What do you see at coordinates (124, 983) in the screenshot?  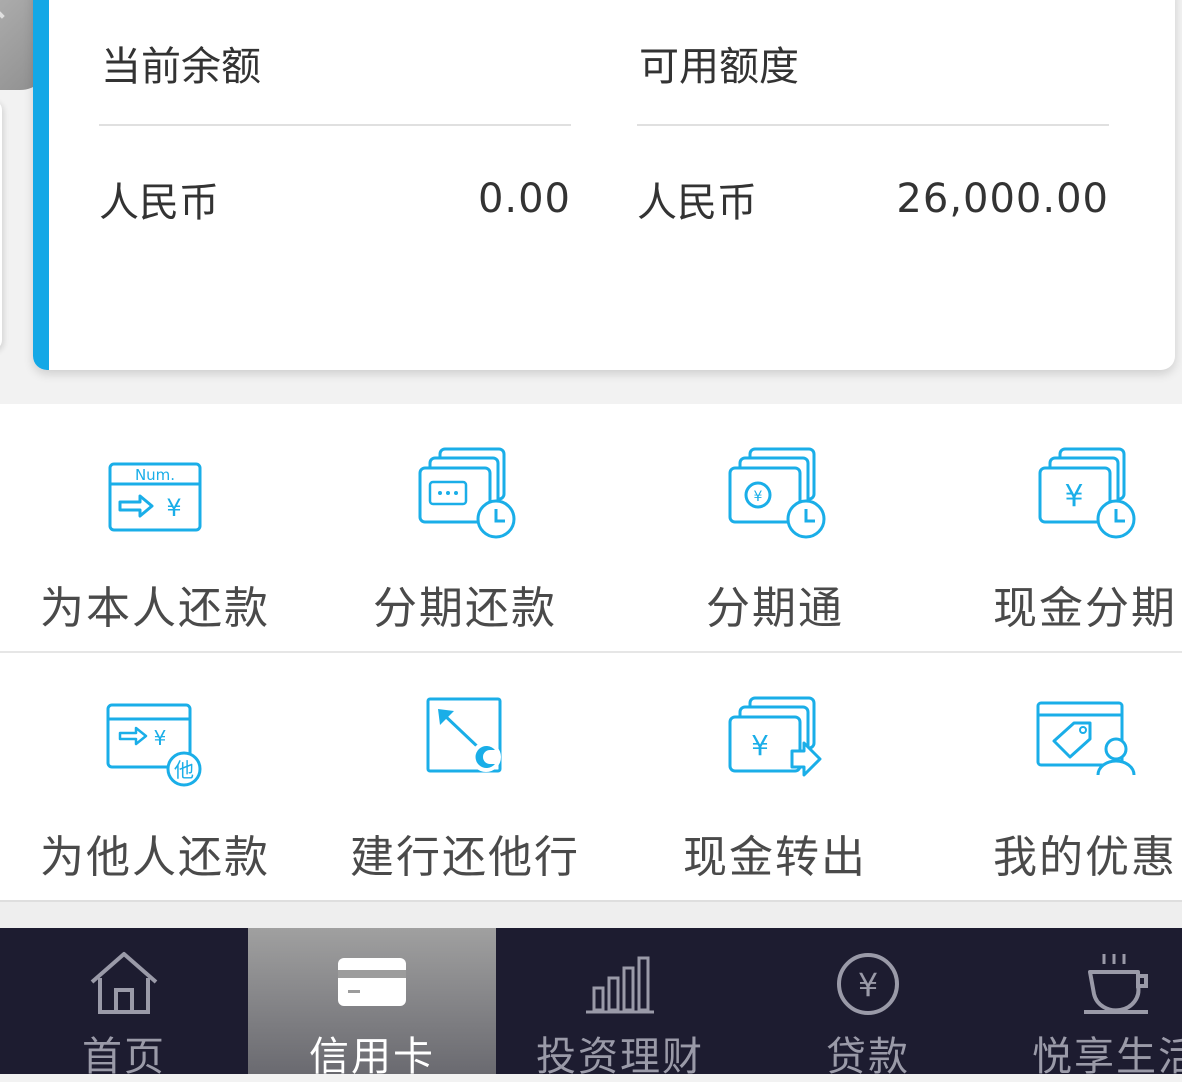 I see `home-icon` at bounding box center [124, 983].